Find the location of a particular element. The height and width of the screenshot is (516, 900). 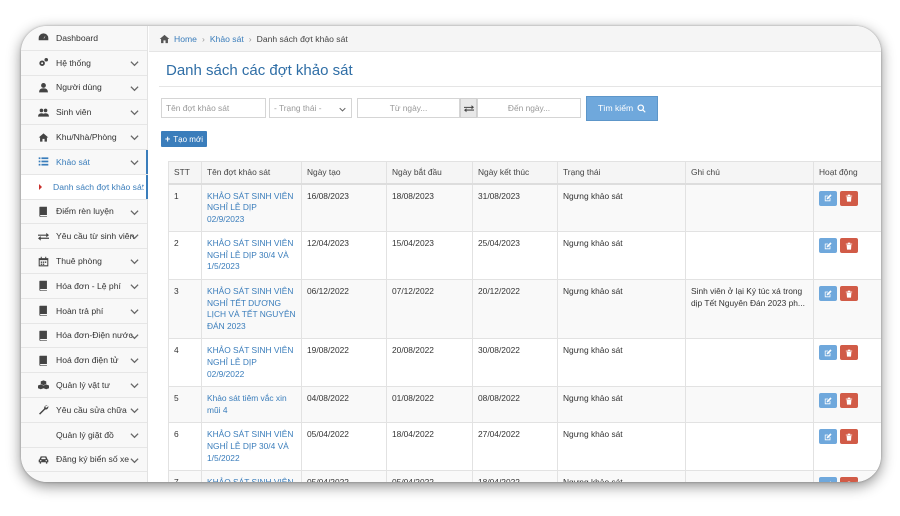

sidebar-item-17: Đăng ký biển số xe is located at coordinates (84, 460).